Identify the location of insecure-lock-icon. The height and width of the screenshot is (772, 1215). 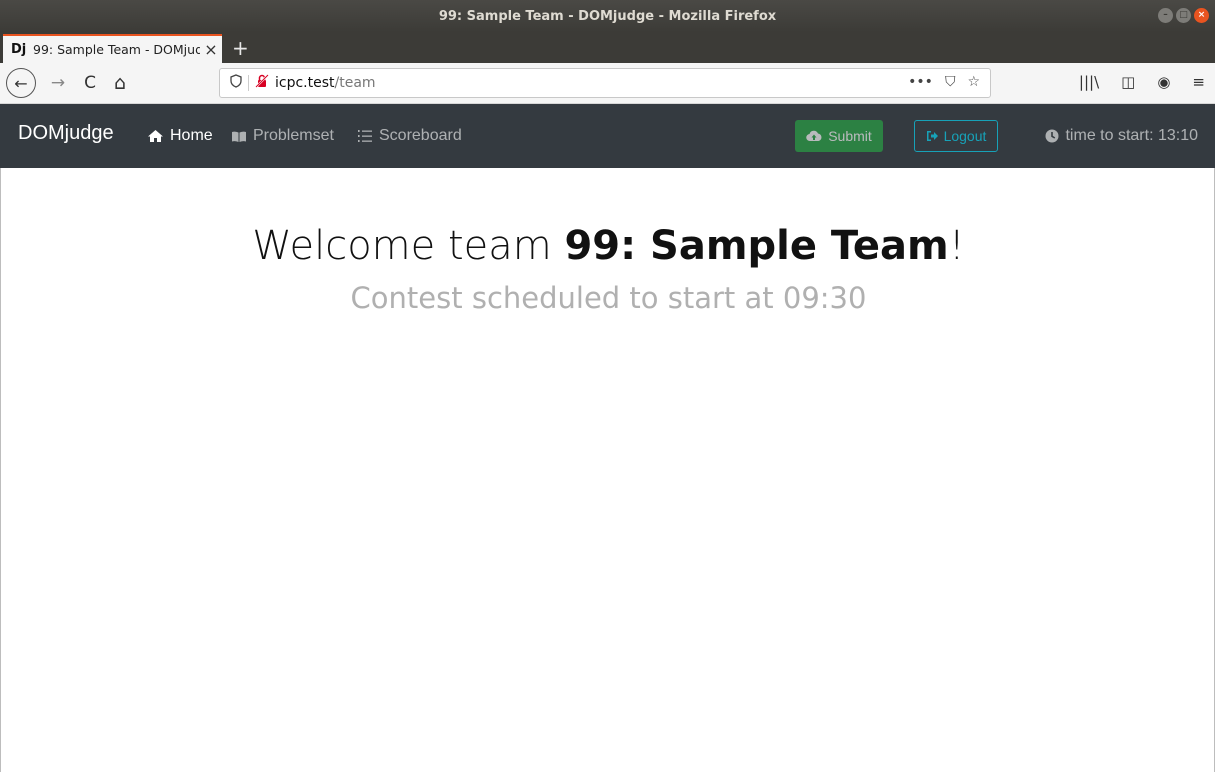
(262, 83).